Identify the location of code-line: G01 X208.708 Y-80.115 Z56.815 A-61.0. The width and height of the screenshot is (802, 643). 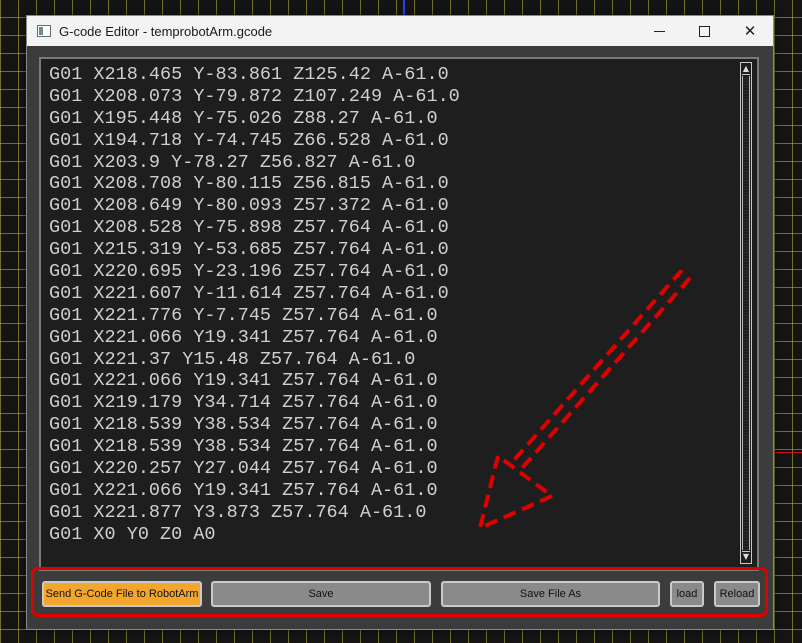
(249, 184).